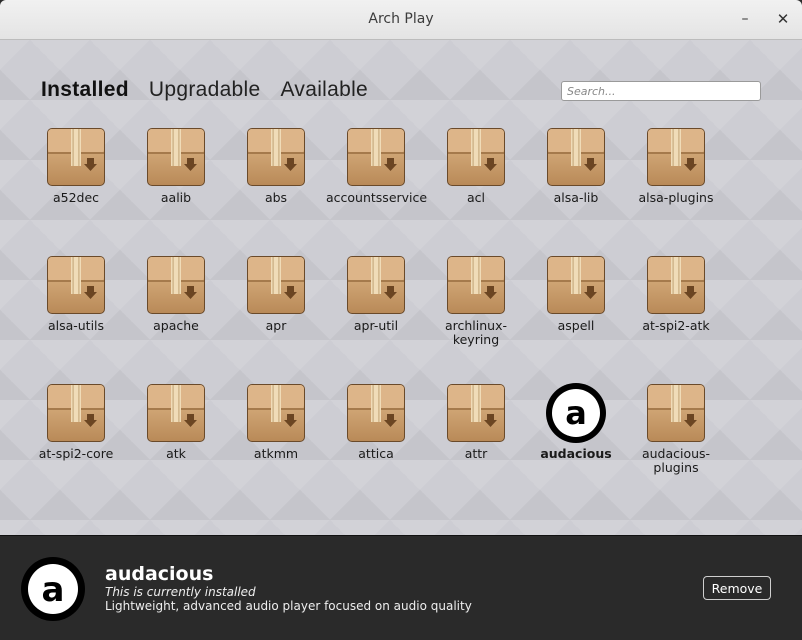 The image size is (802, 640). What do you see at coordinates (76, 197) in the screenshot?
I see `package-name: a52dec` at bounding box center [76, 197].